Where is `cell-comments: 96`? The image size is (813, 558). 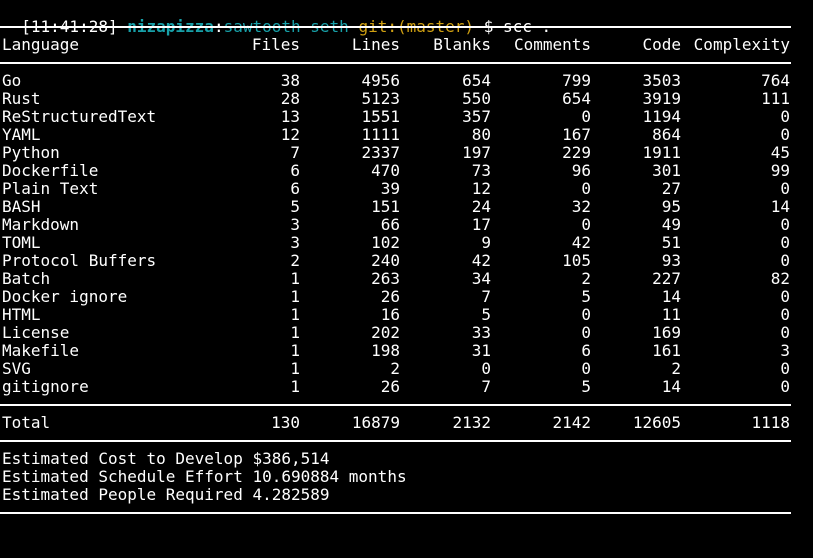
cell-comments: 96 is located at coordinates (581, 170).